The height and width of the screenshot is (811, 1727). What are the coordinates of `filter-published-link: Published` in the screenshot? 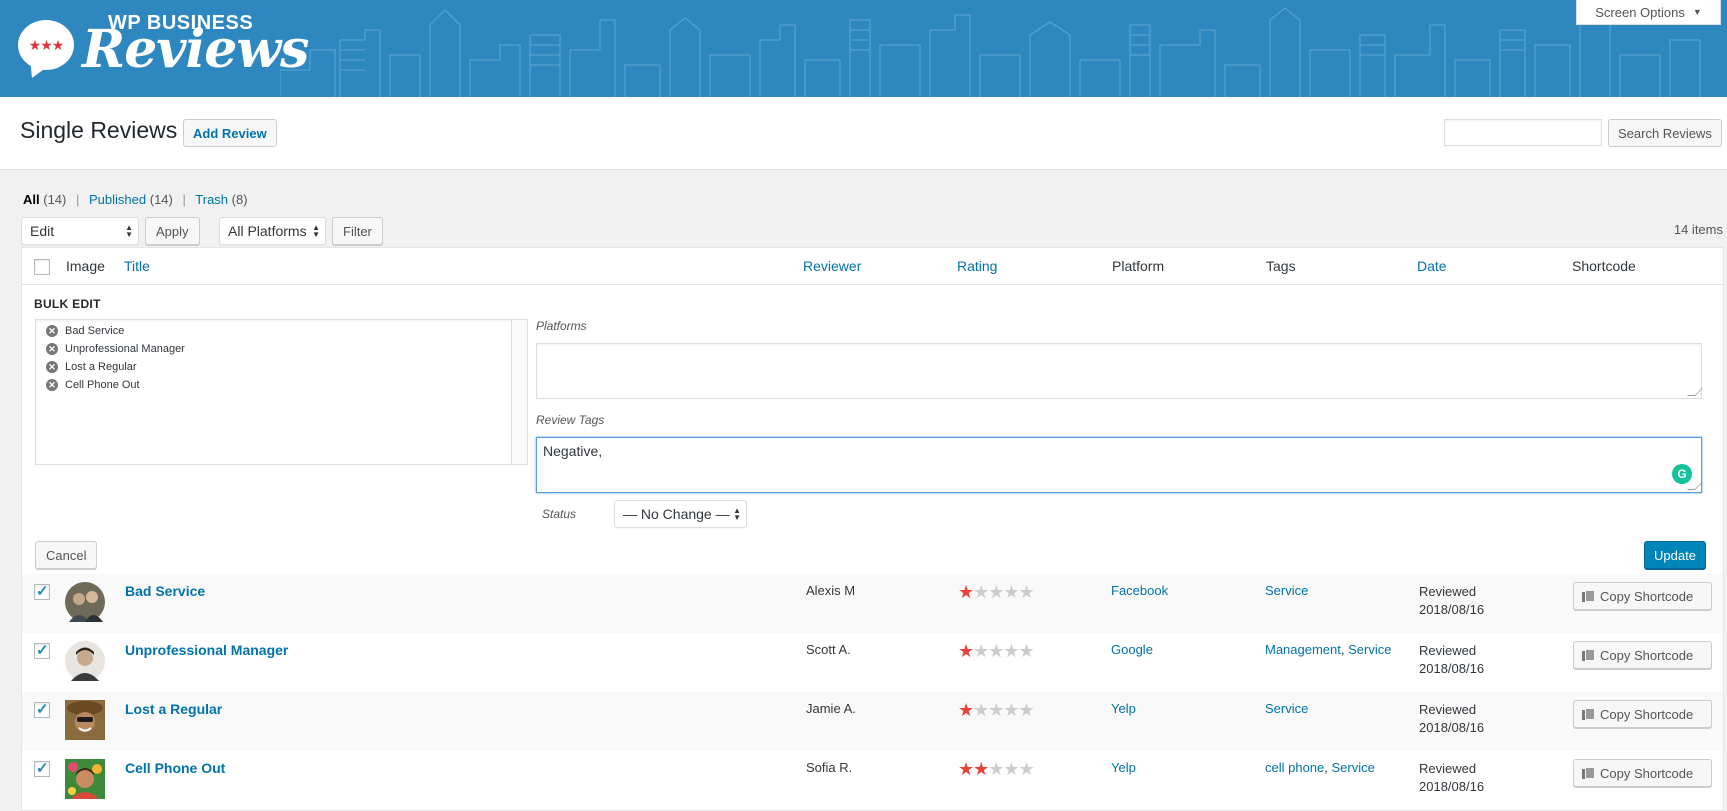 It's located at (117, 199).